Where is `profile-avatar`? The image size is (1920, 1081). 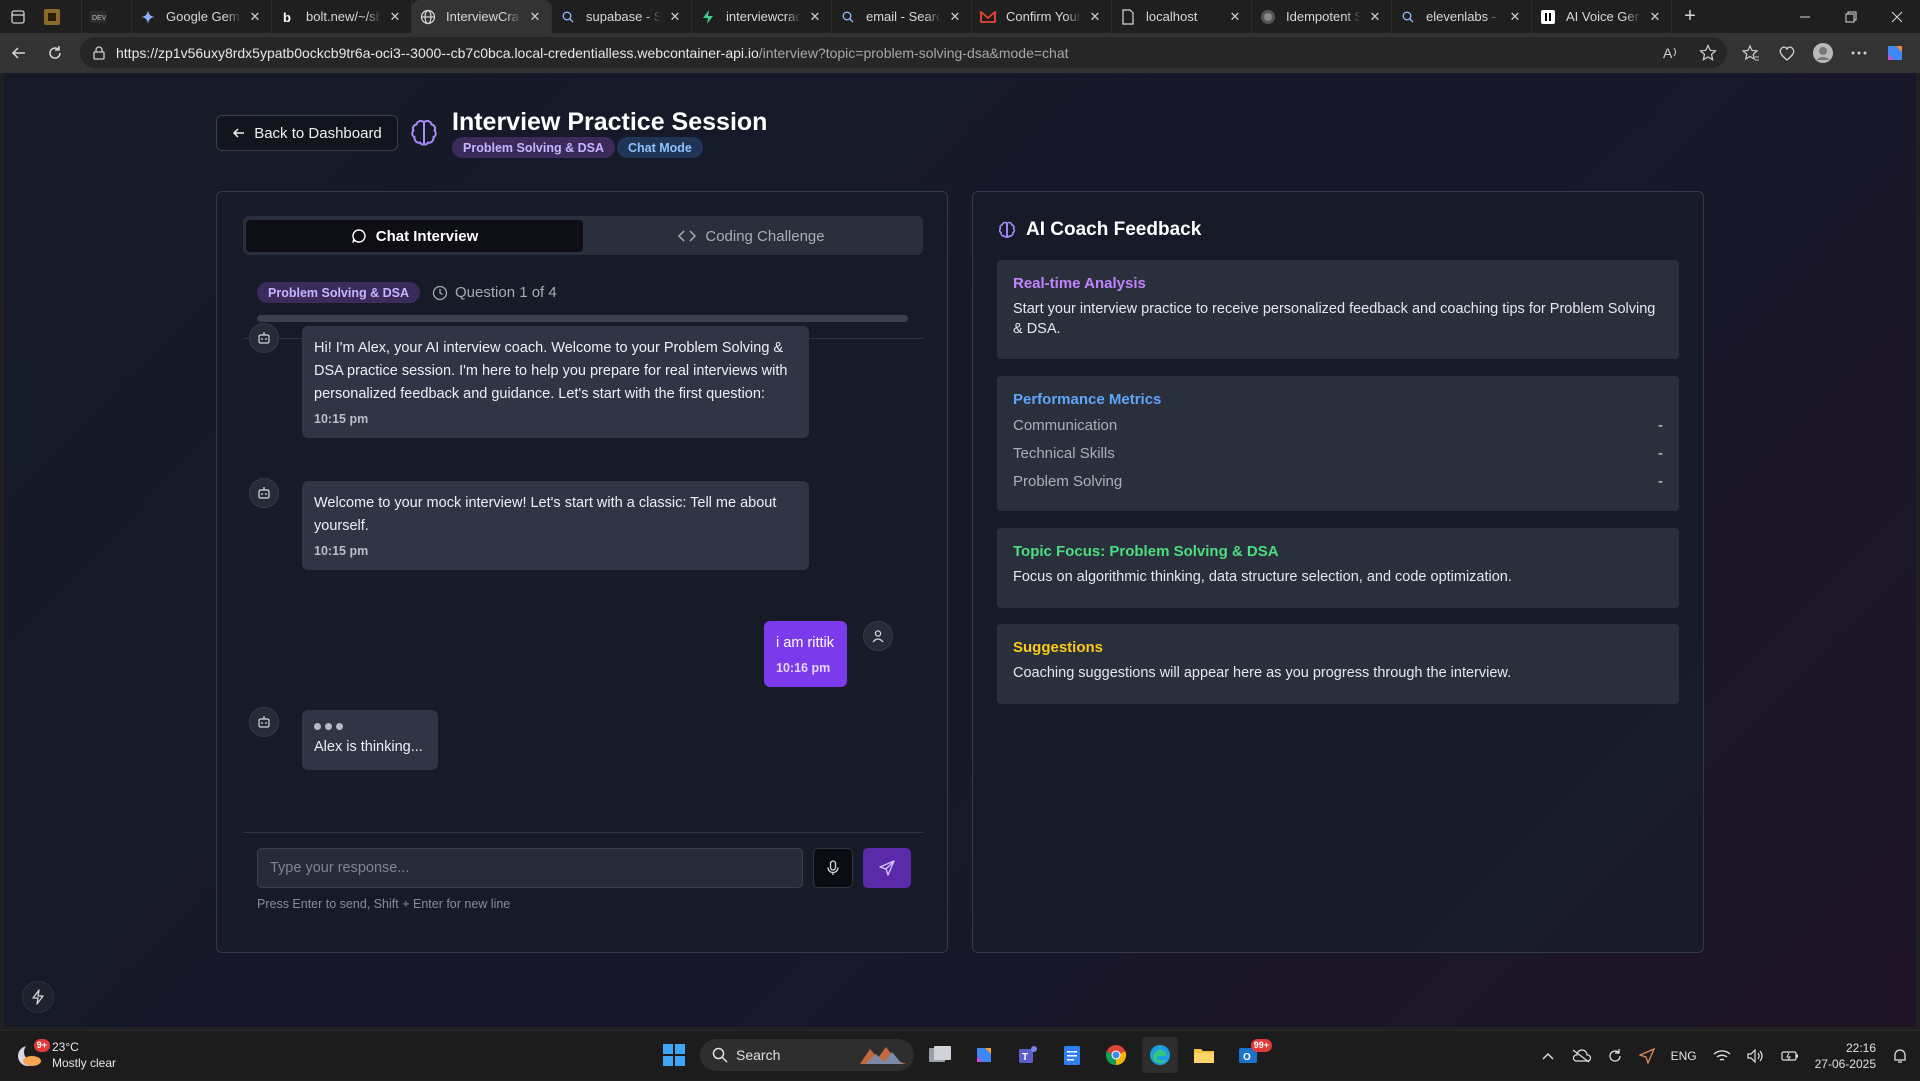
profile-avatar is located at coordinates (1823, 53).